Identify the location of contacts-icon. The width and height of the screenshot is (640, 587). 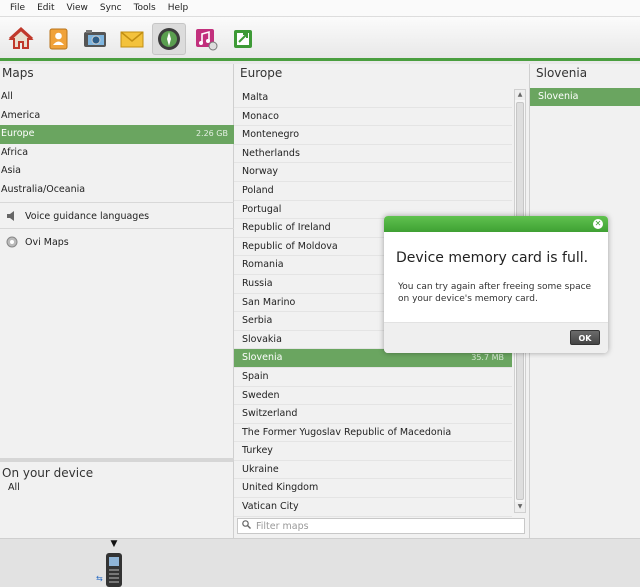
(58, 39).